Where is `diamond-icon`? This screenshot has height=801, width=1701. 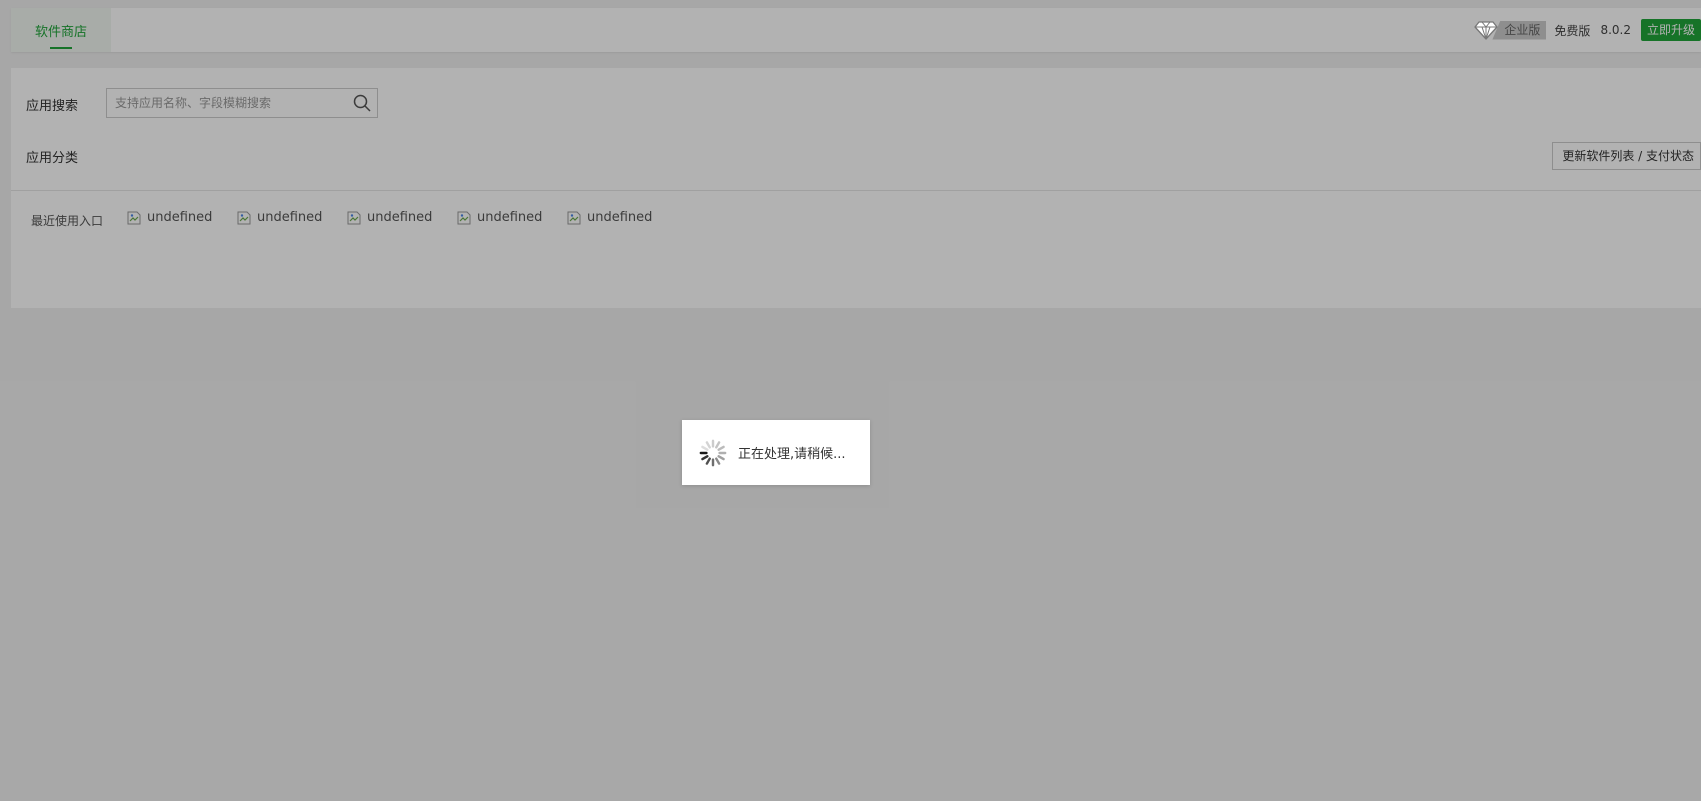
diamond-icon is located at coordinates (1486, 30).